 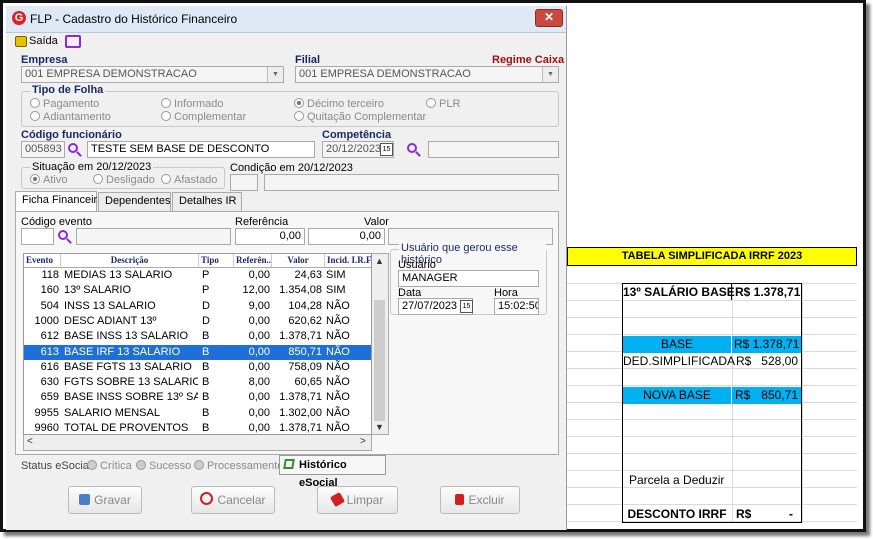 I want to click on save-icon, so click(x=85, y=499).